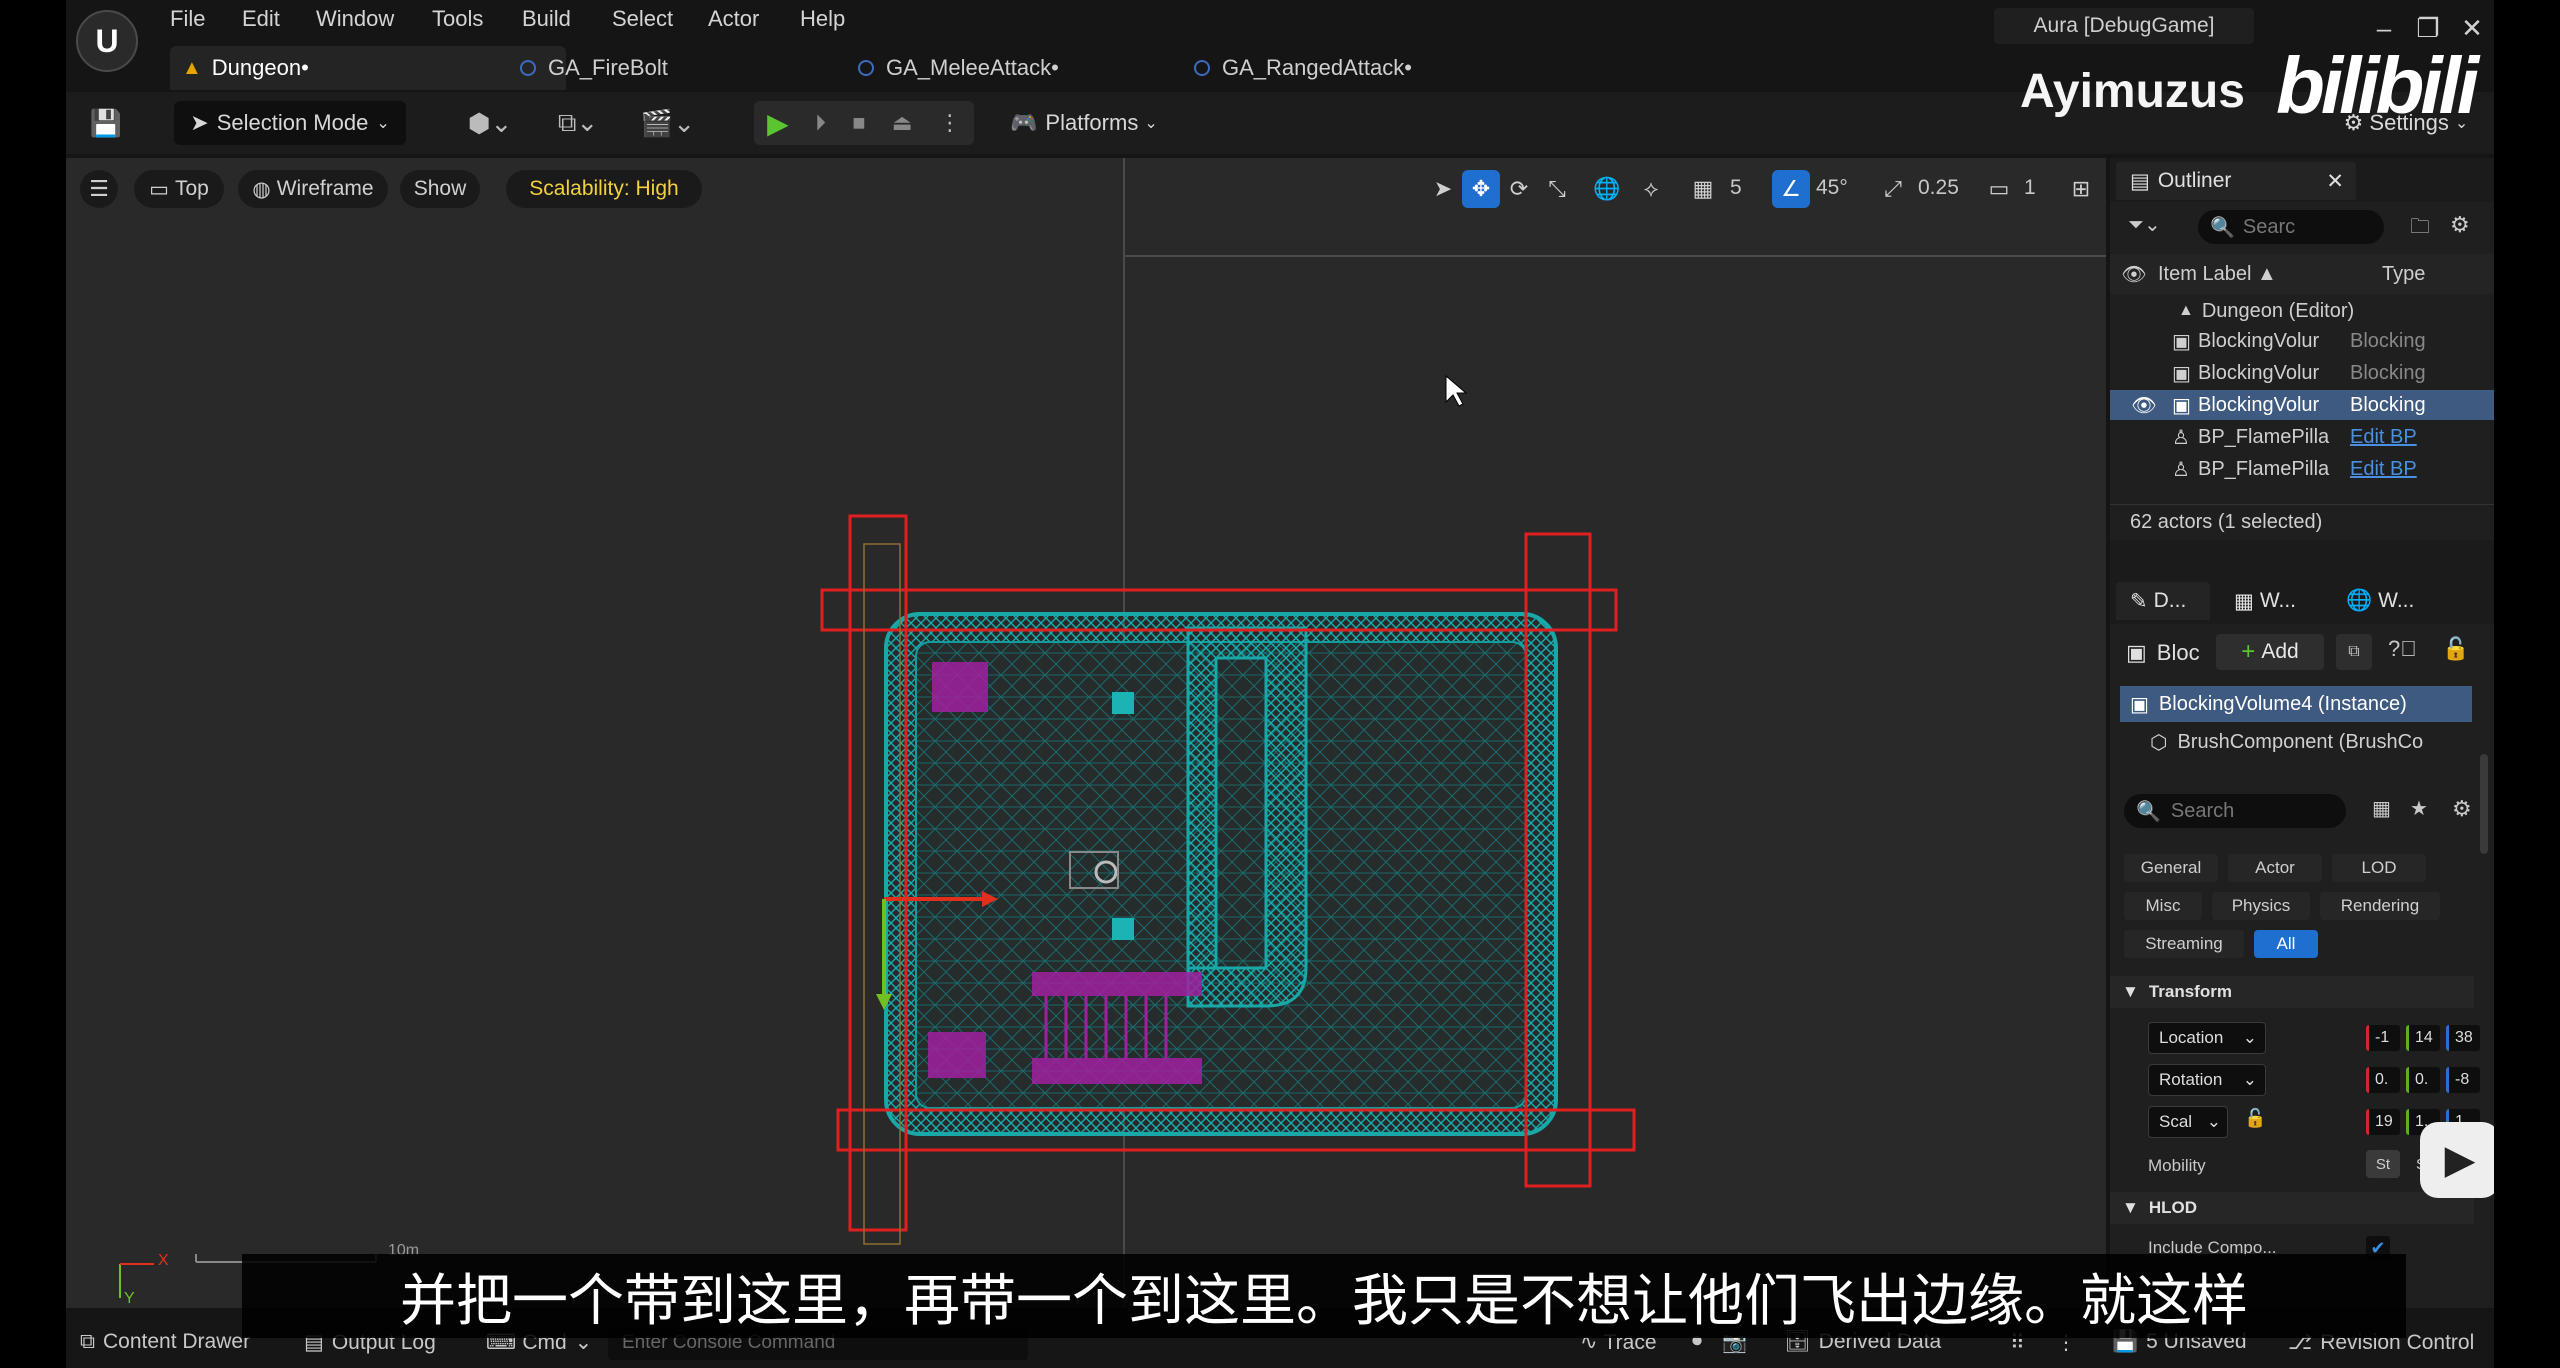 The image size is (2560, 1368). What do you see at coordinates (177, 1341) in the screenshot?
I see `content-drawer-label: Content Drawer` at bounding box center [177, 1341].